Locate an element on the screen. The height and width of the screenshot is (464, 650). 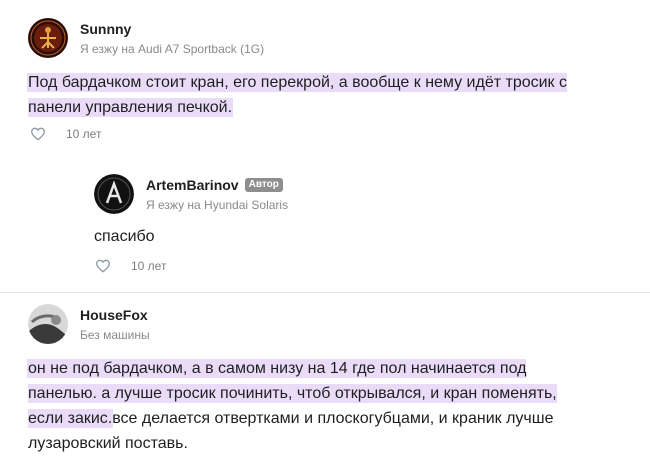
author-car: Без машины is located at coordinates (115, 335).